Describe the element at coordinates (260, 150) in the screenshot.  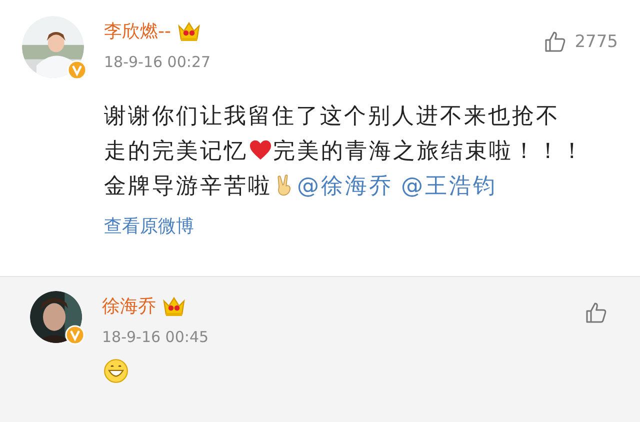
I see `heart-icon` at that location.